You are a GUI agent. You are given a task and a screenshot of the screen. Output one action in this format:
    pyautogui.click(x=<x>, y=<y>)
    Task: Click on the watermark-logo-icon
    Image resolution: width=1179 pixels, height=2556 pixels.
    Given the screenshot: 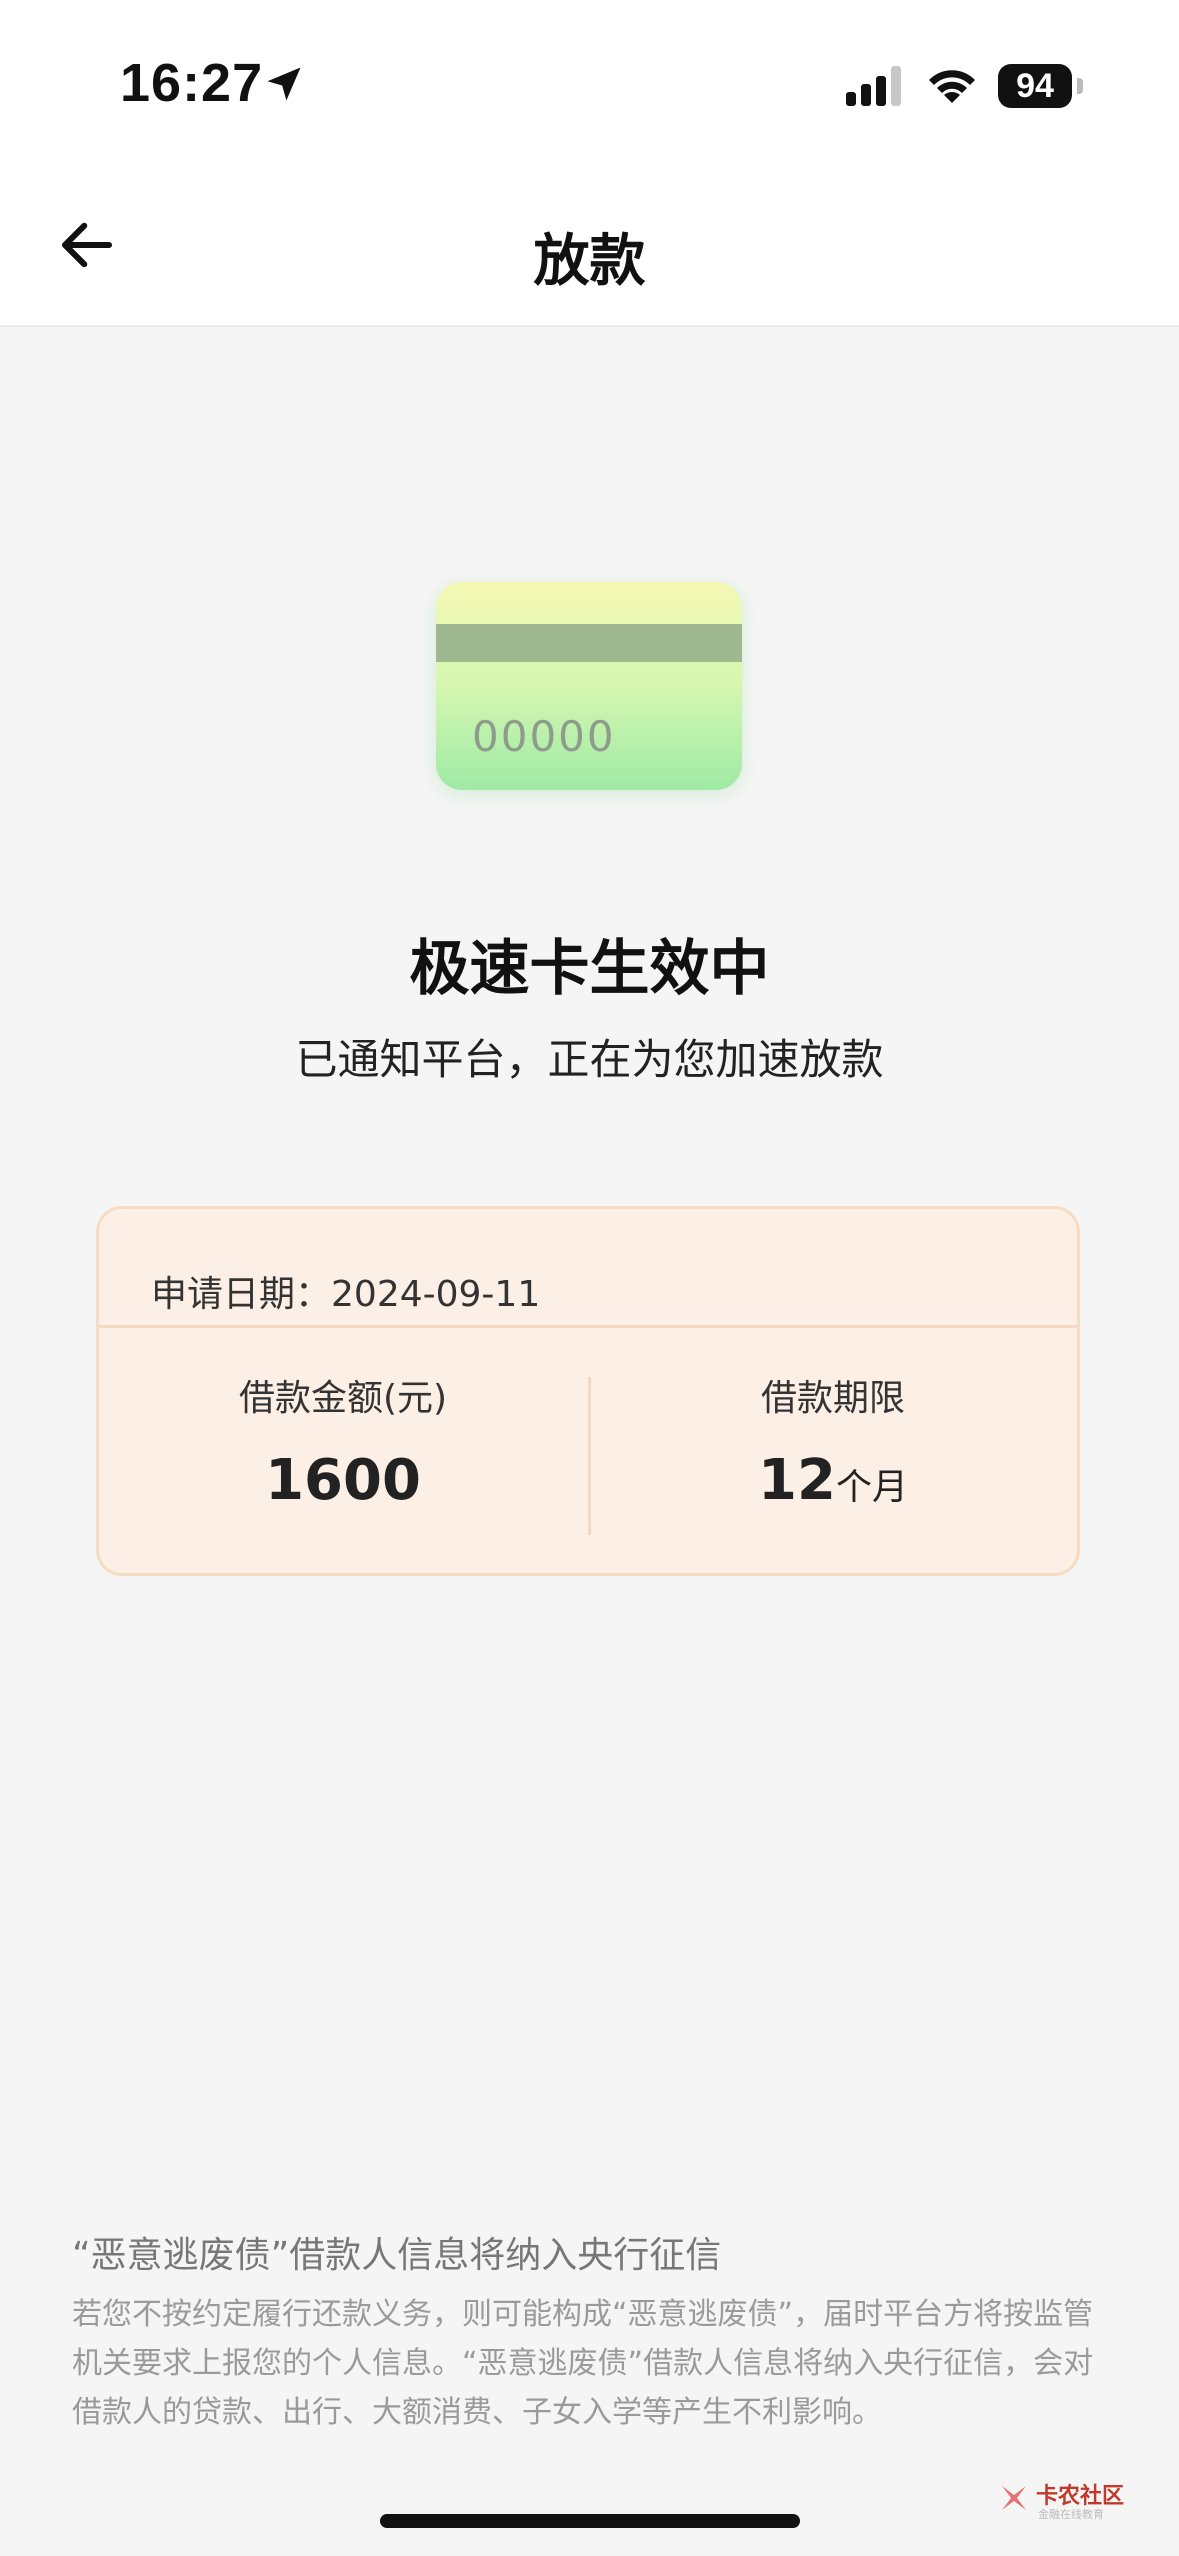 What is the action you would take?
    pyautogui.click(x=1014, y=2498)
    